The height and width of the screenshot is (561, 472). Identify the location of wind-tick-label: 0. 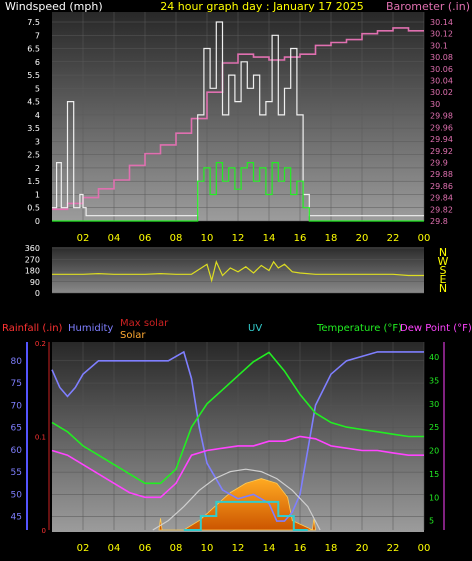
(37, 221).